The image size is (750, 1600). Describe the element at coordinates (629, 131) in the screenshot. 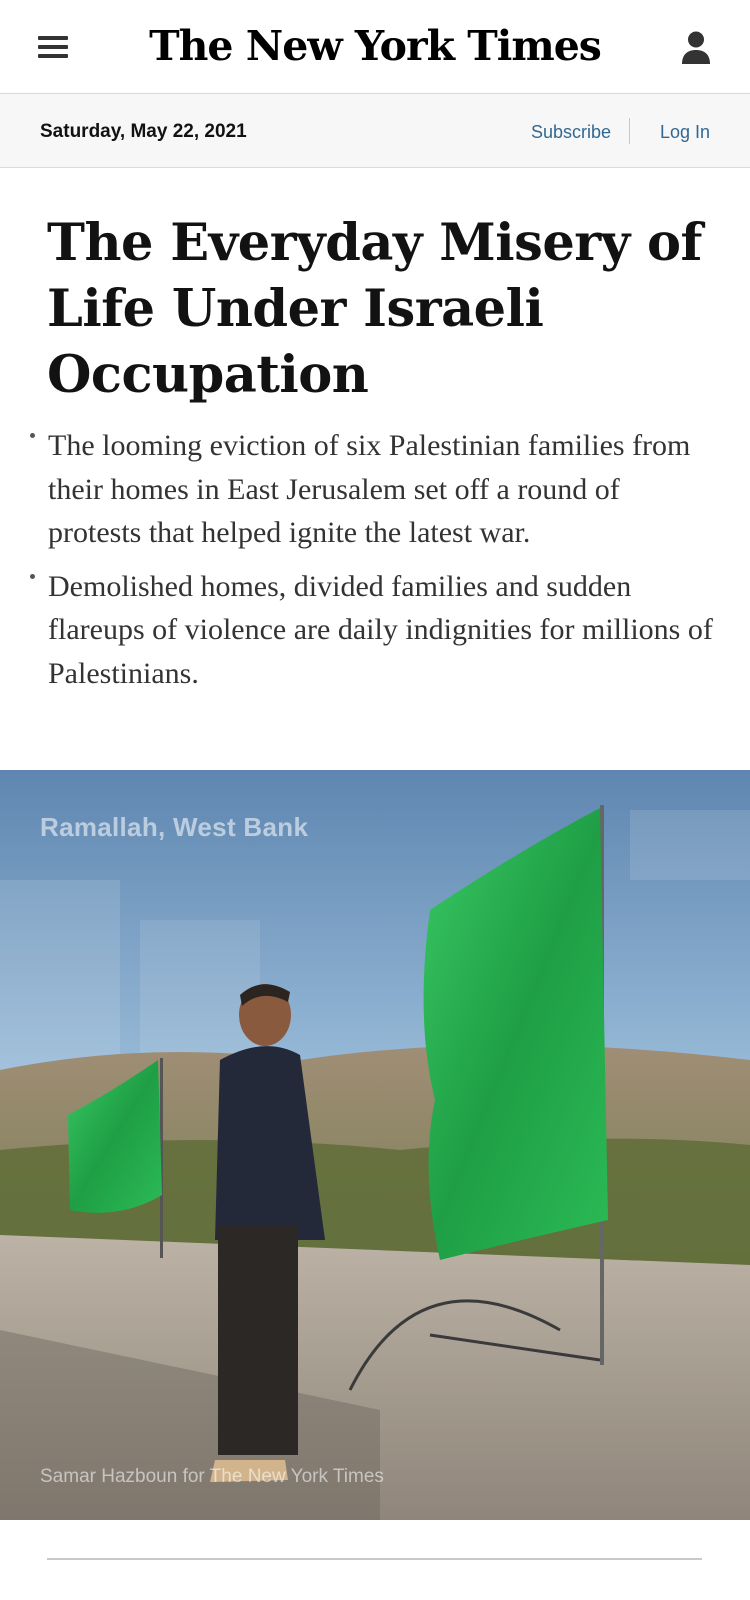

I see `link-divider` at that location.